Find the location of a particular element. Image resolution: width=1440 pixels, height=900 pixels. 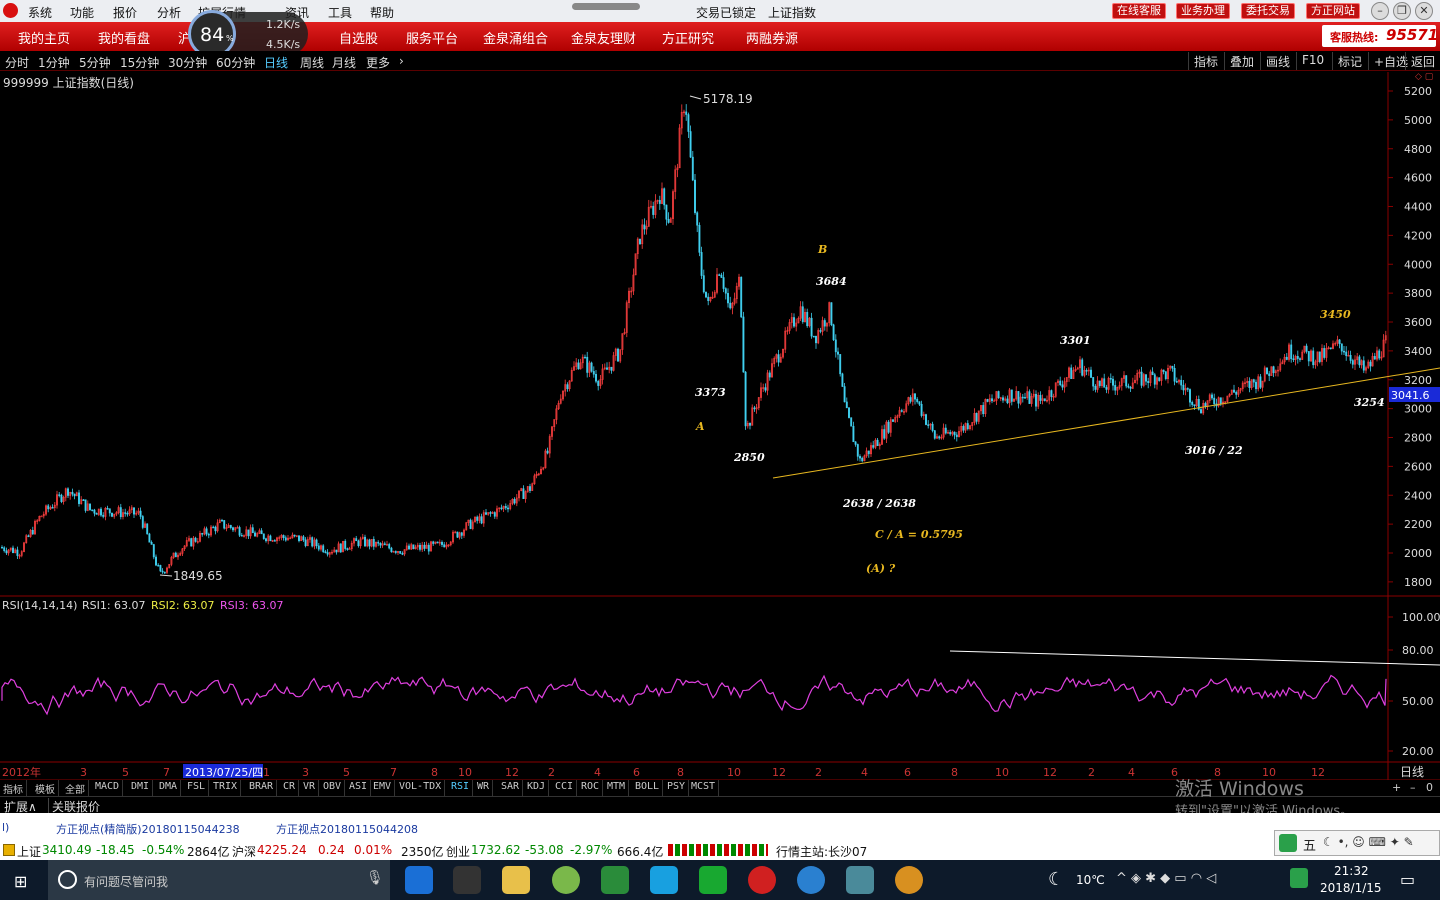

iqiyi-icon is located at coordinates (713, 880).